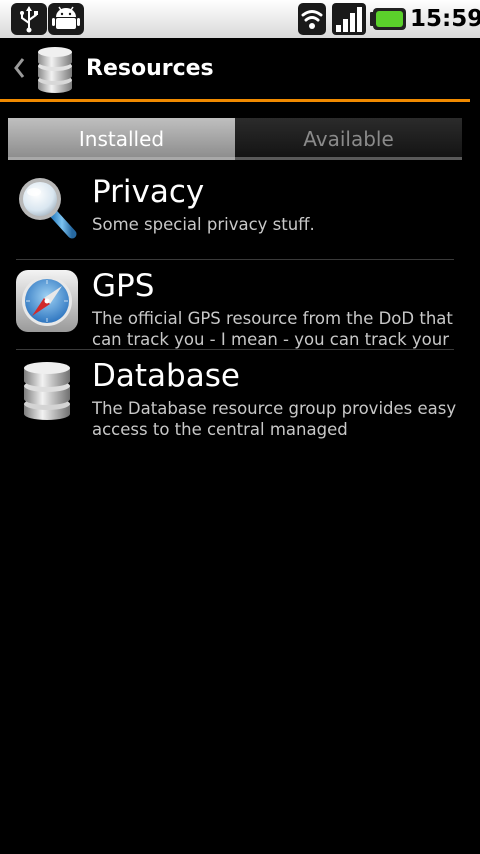 The width and height of the screenshot is (480, 854). I want to click on usb-icon, so click(29, 19).